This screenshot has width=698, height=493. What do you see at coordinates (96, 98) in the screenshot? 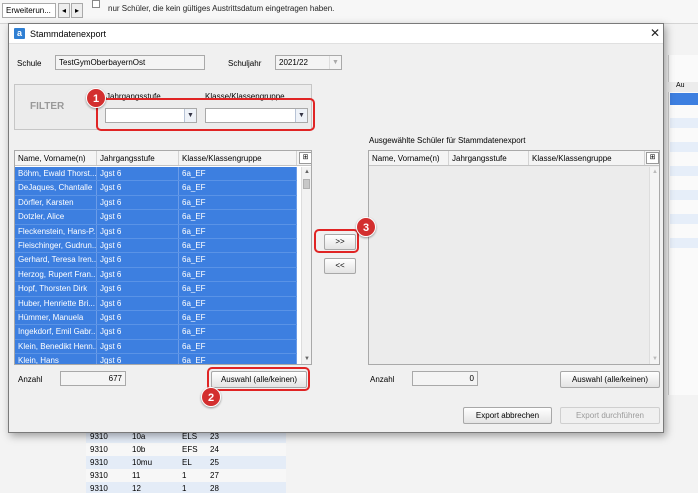
I see `annotation-badge-1: 1` at bounding box center [96, 98].